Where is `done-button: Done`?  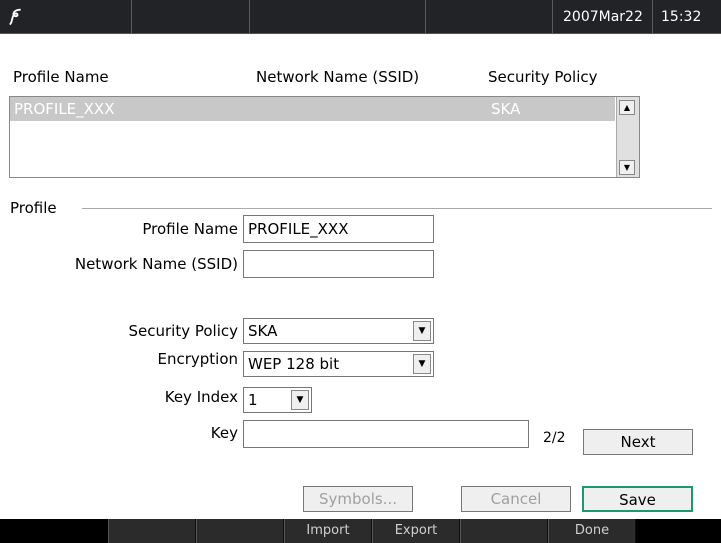 done-button: Done is located at coordinates (592, 531).